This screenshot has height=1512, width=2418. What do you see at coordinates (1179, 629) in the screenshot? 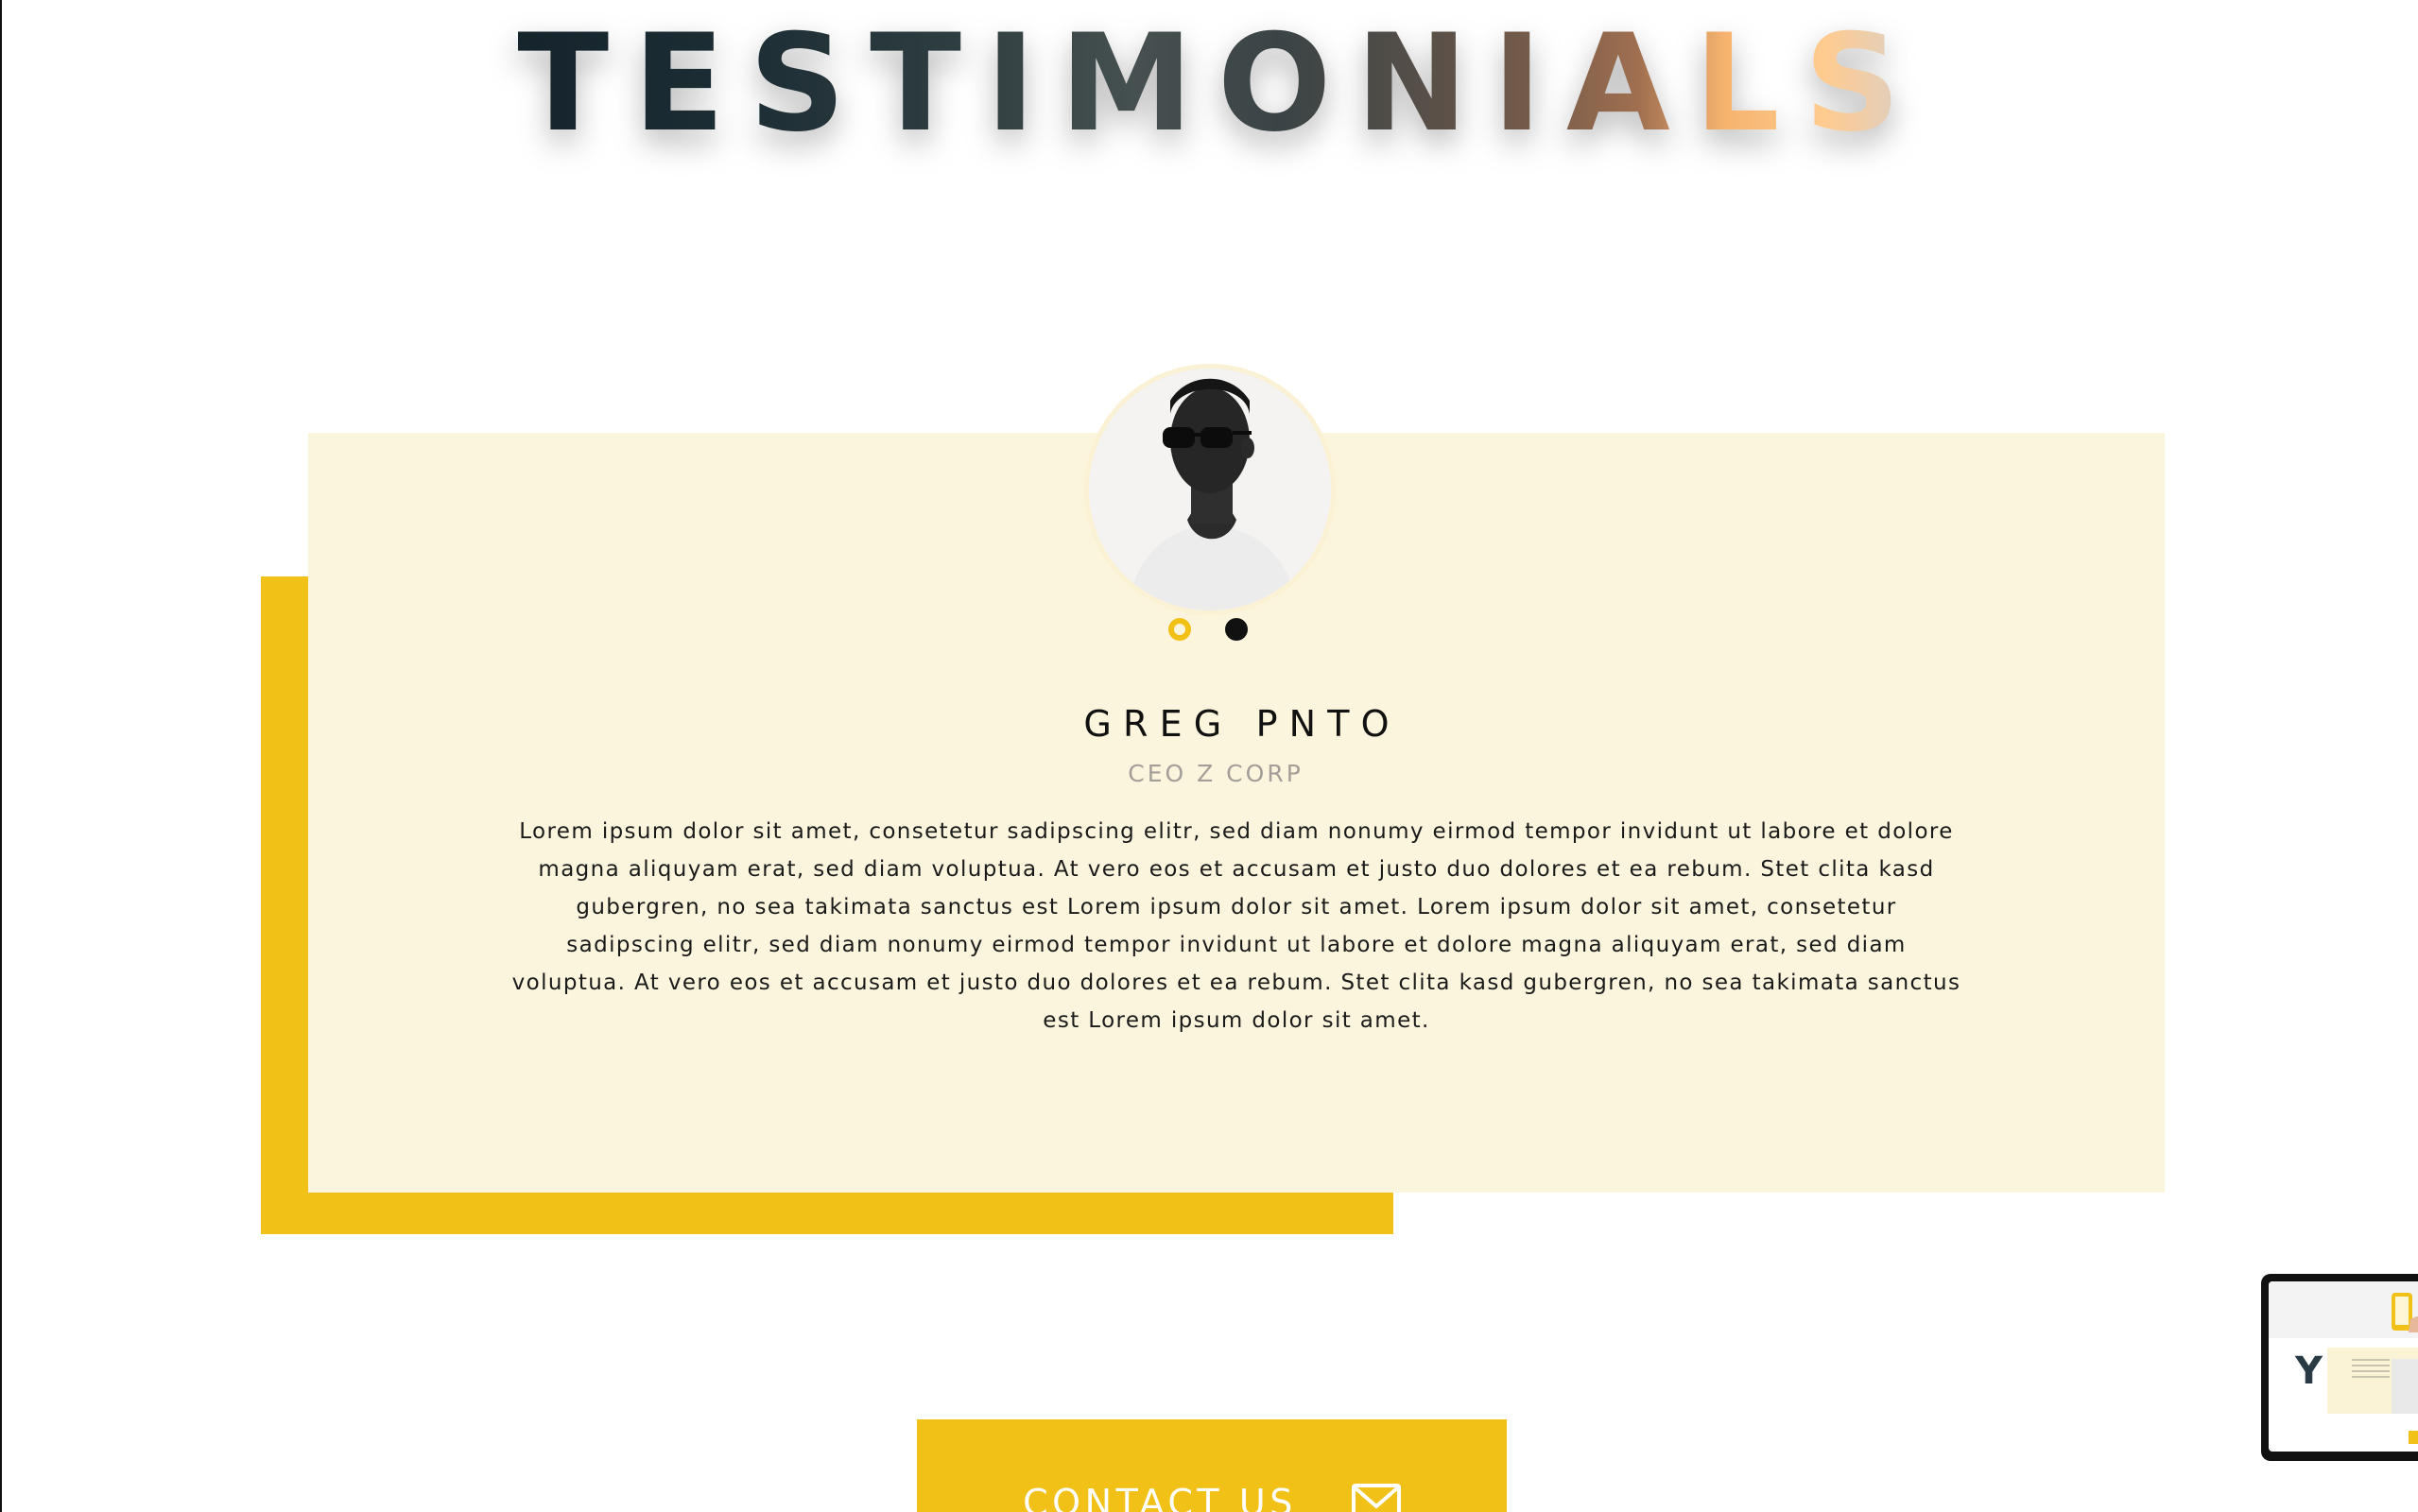
I see `carousel-dot-active` at bounding box center [1179, 629].